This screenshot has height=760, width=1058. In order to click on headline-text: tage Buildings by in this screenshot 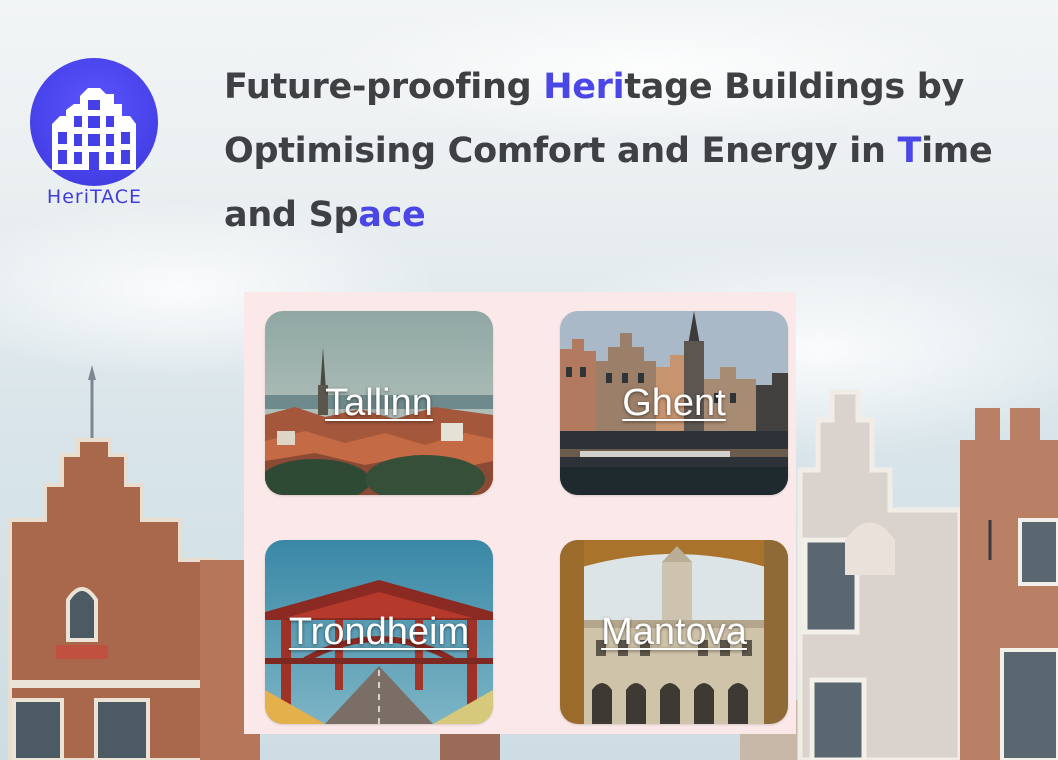, I will do `click(794, 87)`.